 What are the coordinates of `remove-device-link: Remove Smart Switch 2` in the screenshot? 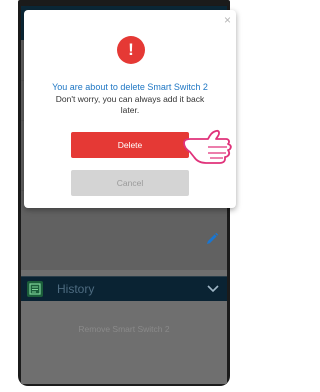 It's located at (124, 329).